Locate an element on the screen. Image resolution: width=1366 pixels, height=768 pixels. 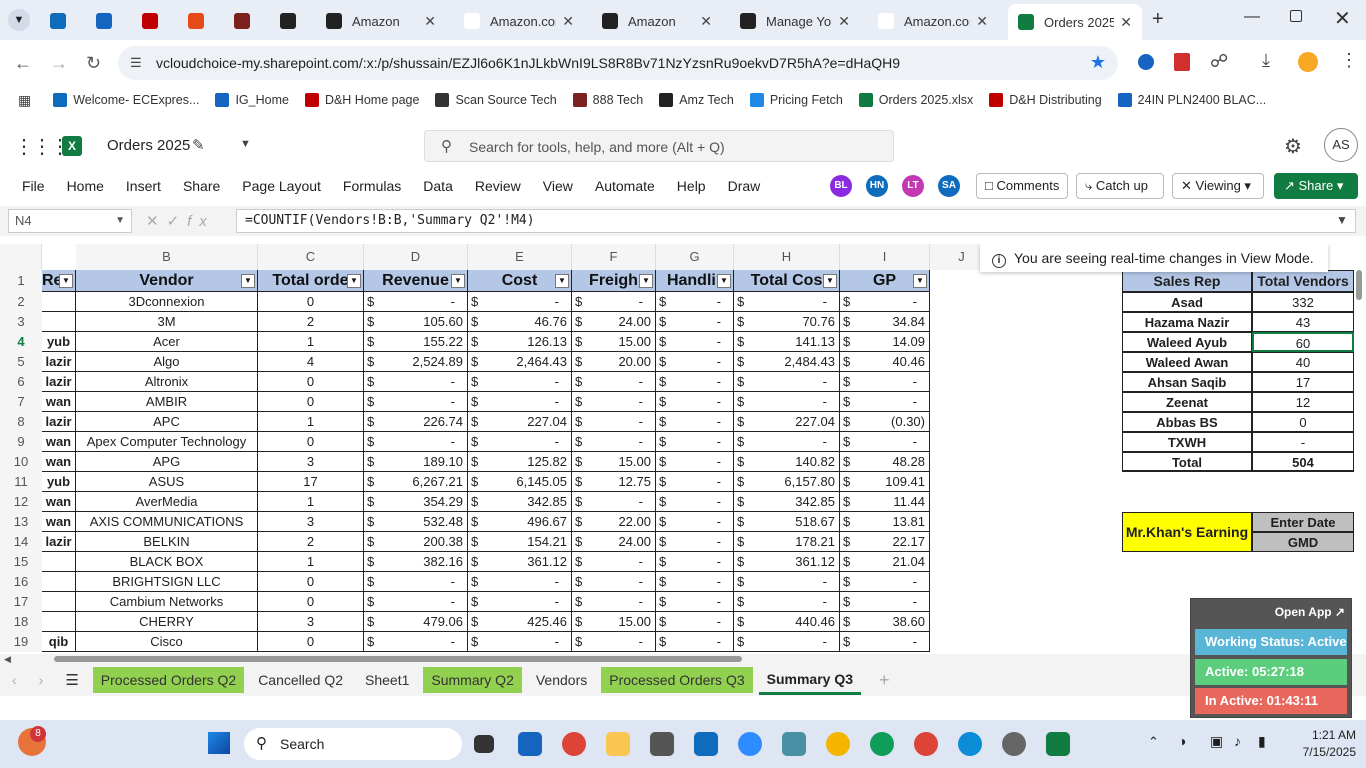
ribbon-tab: File is located at coordinates (33, 186).